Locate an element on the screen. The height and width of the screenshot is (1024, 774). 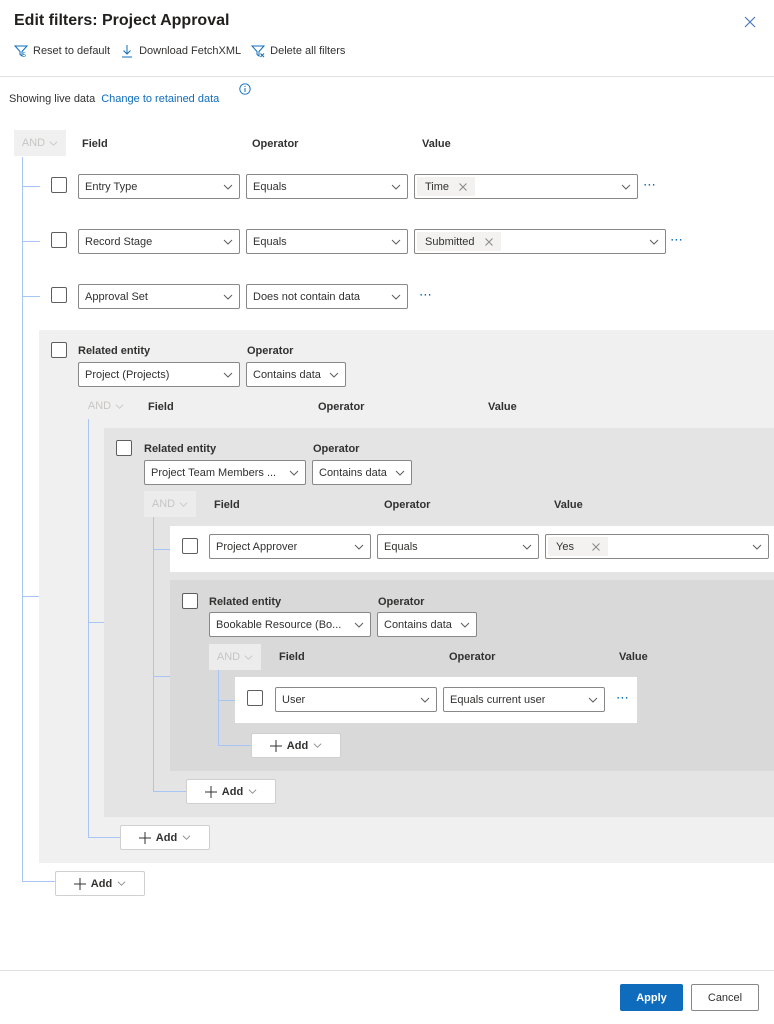
cancel-button: Cancel is located at coordinates (725, 997).